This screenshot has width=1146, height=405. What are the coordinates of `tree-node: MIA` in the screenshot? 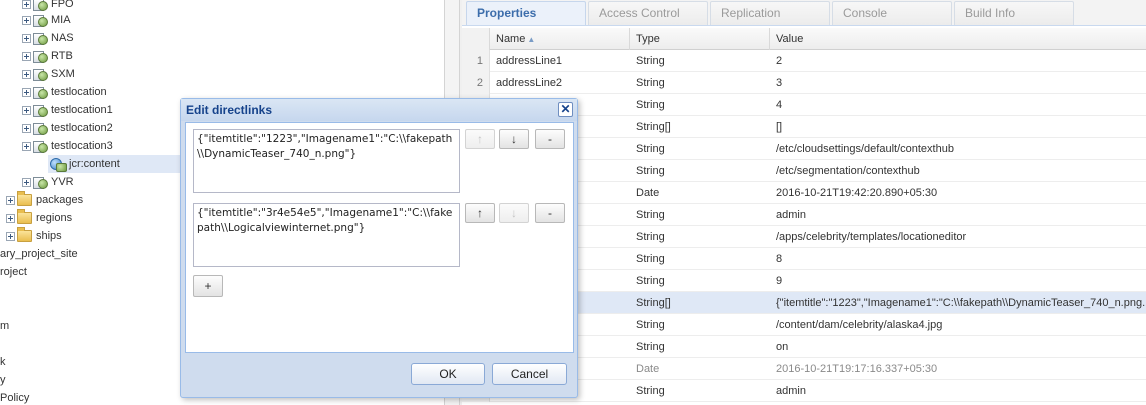 It's located at (46, 20).